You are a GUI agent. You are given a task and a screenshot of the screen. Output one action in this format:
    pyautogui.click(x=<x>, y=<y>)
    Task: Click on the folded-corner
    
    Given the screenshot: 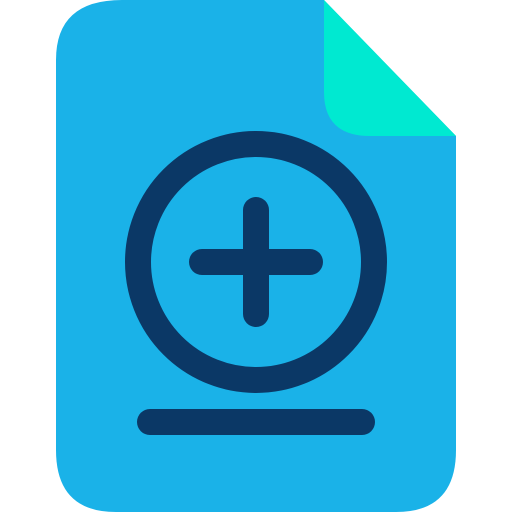 What is the action you would take?
    pyautogui.click(x=390, y=68)
    